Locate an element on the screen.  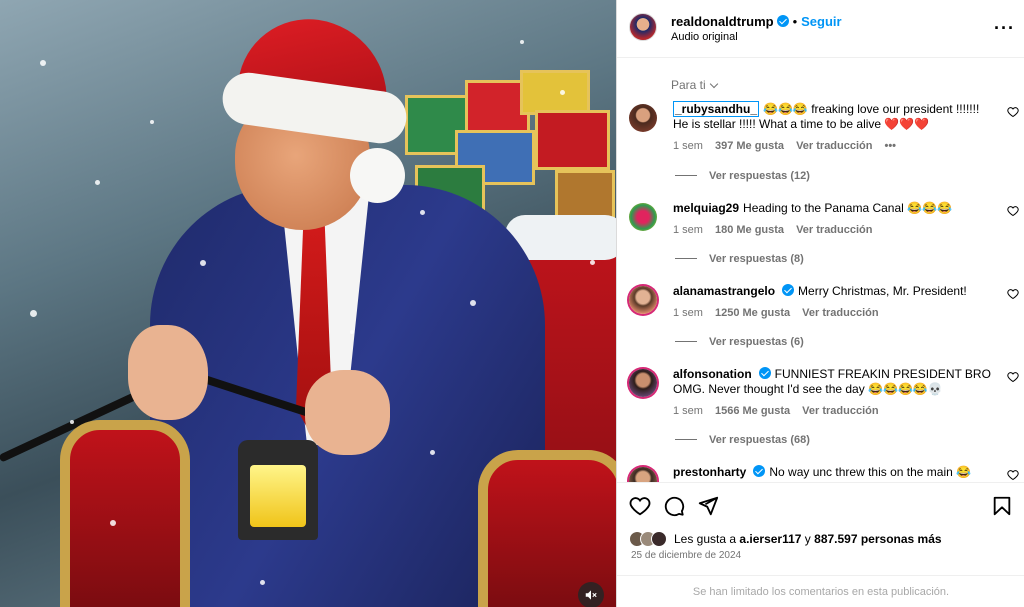
comment-username: melquiag29 is located at coordinates (706, 208).